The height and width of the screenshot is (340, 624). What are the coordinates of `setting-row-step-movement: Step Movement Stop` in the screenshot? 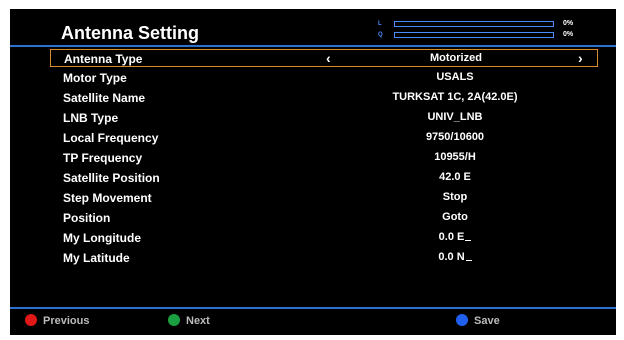 It's located at (324, 198).